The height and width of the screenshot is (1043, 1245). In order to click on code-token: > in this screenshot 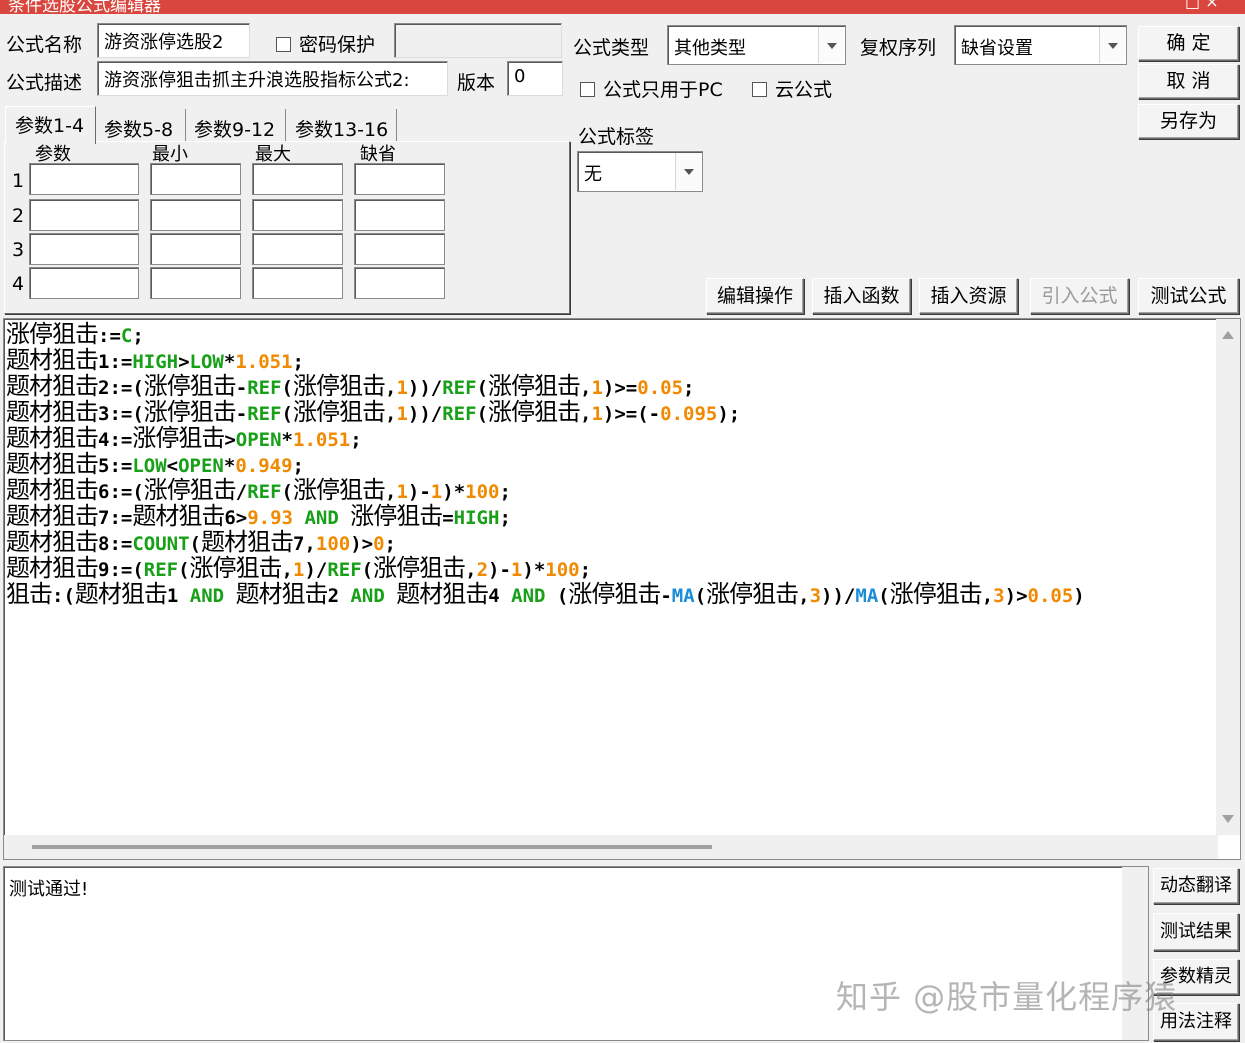, I will do `click(184, 362)`.